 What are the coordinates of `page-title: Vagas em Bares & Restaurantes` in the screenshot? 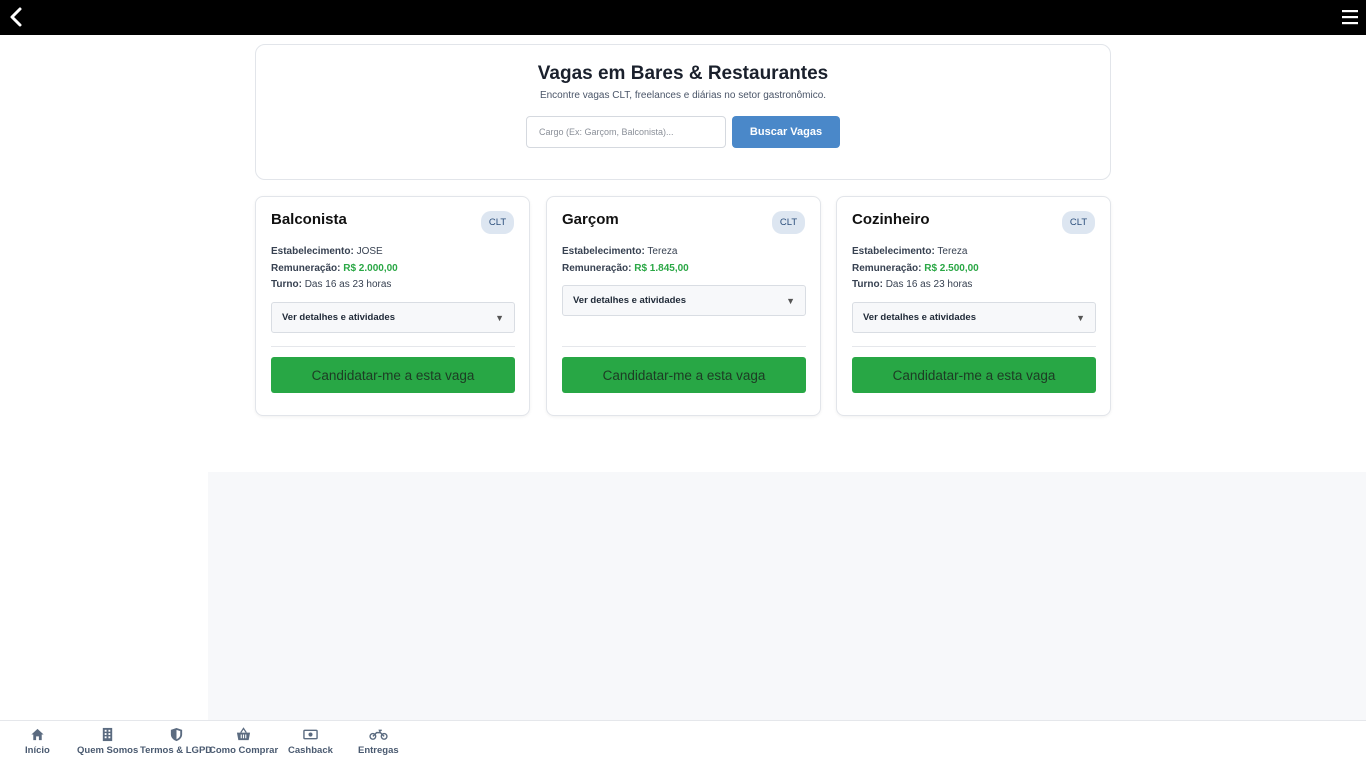 It's located at (683, 73).